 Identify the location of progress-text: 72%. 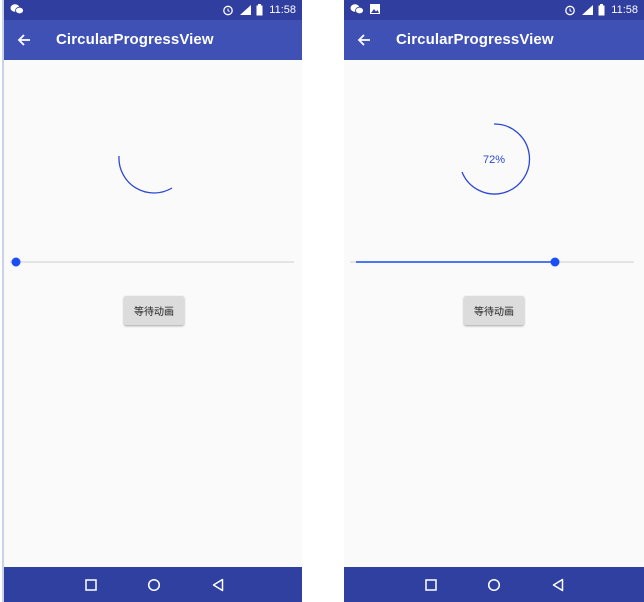
(494, 160).